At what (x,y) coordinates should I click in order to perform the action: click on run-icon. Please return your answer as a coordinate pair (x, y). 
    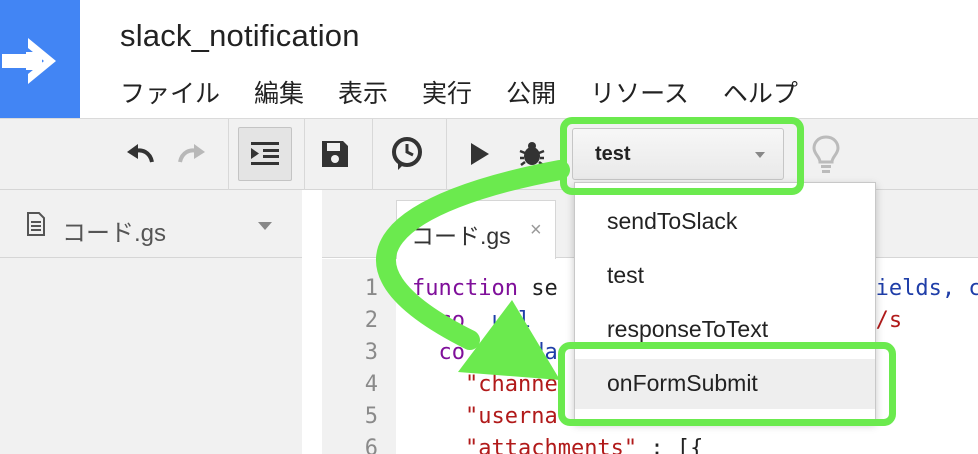
    Looking at the image, I should click on (480, 154).